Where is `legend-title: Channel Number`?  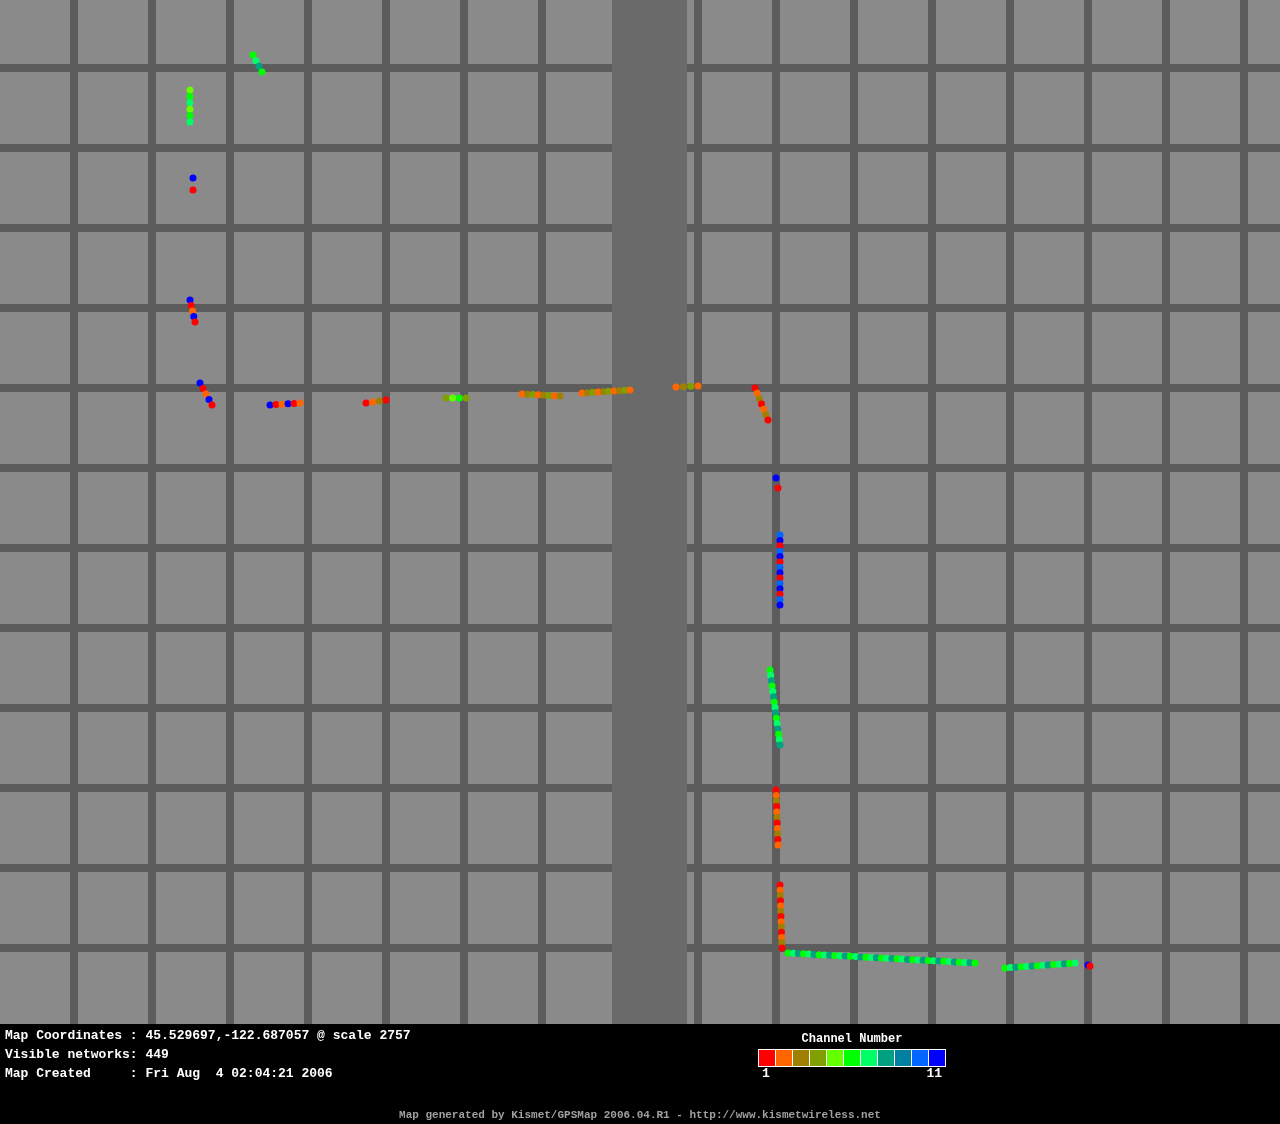
legend-title: Channel Number is located at coordinates (852, 1039).